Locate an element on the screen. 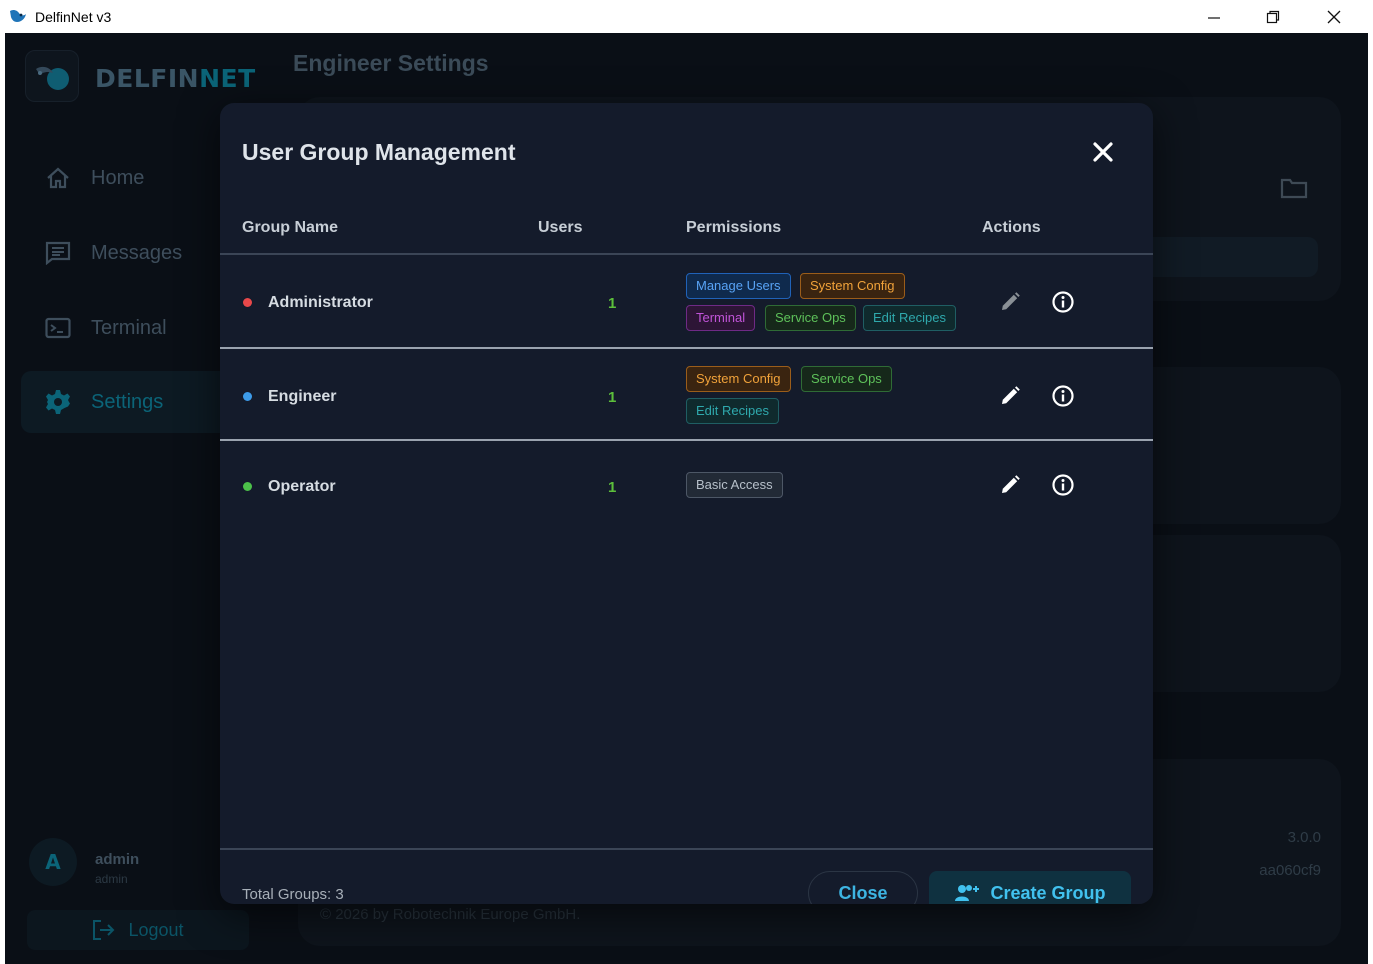 This screenshot has width=1373, height=964. restore-icon is located at coordinates (1273, 16).